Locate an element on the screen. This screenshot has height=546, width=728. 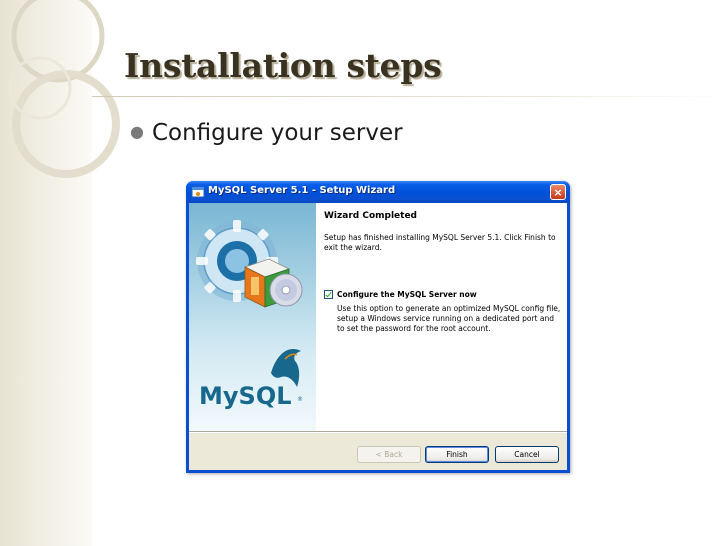
bullet-item: ● Configure your server is located at coordinates (266, 133).